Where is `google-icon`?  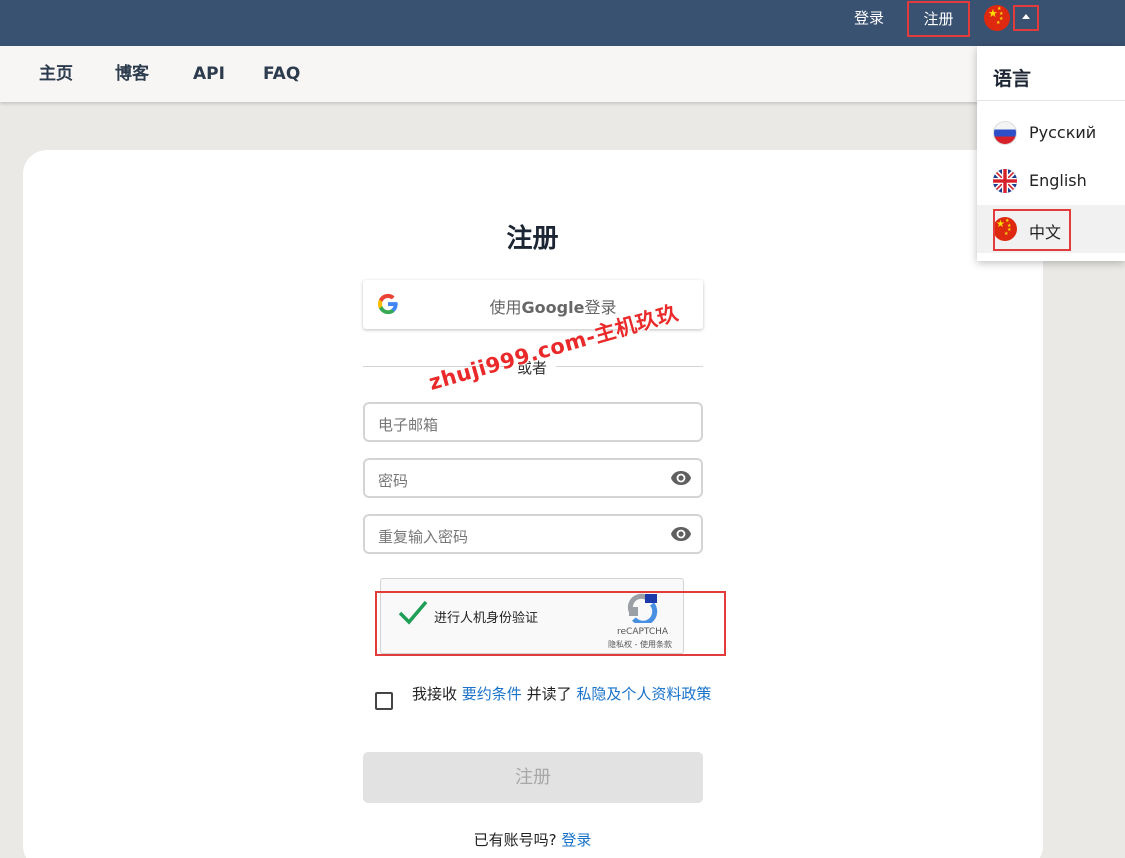
google-icon is located at coordinates (387, 304).